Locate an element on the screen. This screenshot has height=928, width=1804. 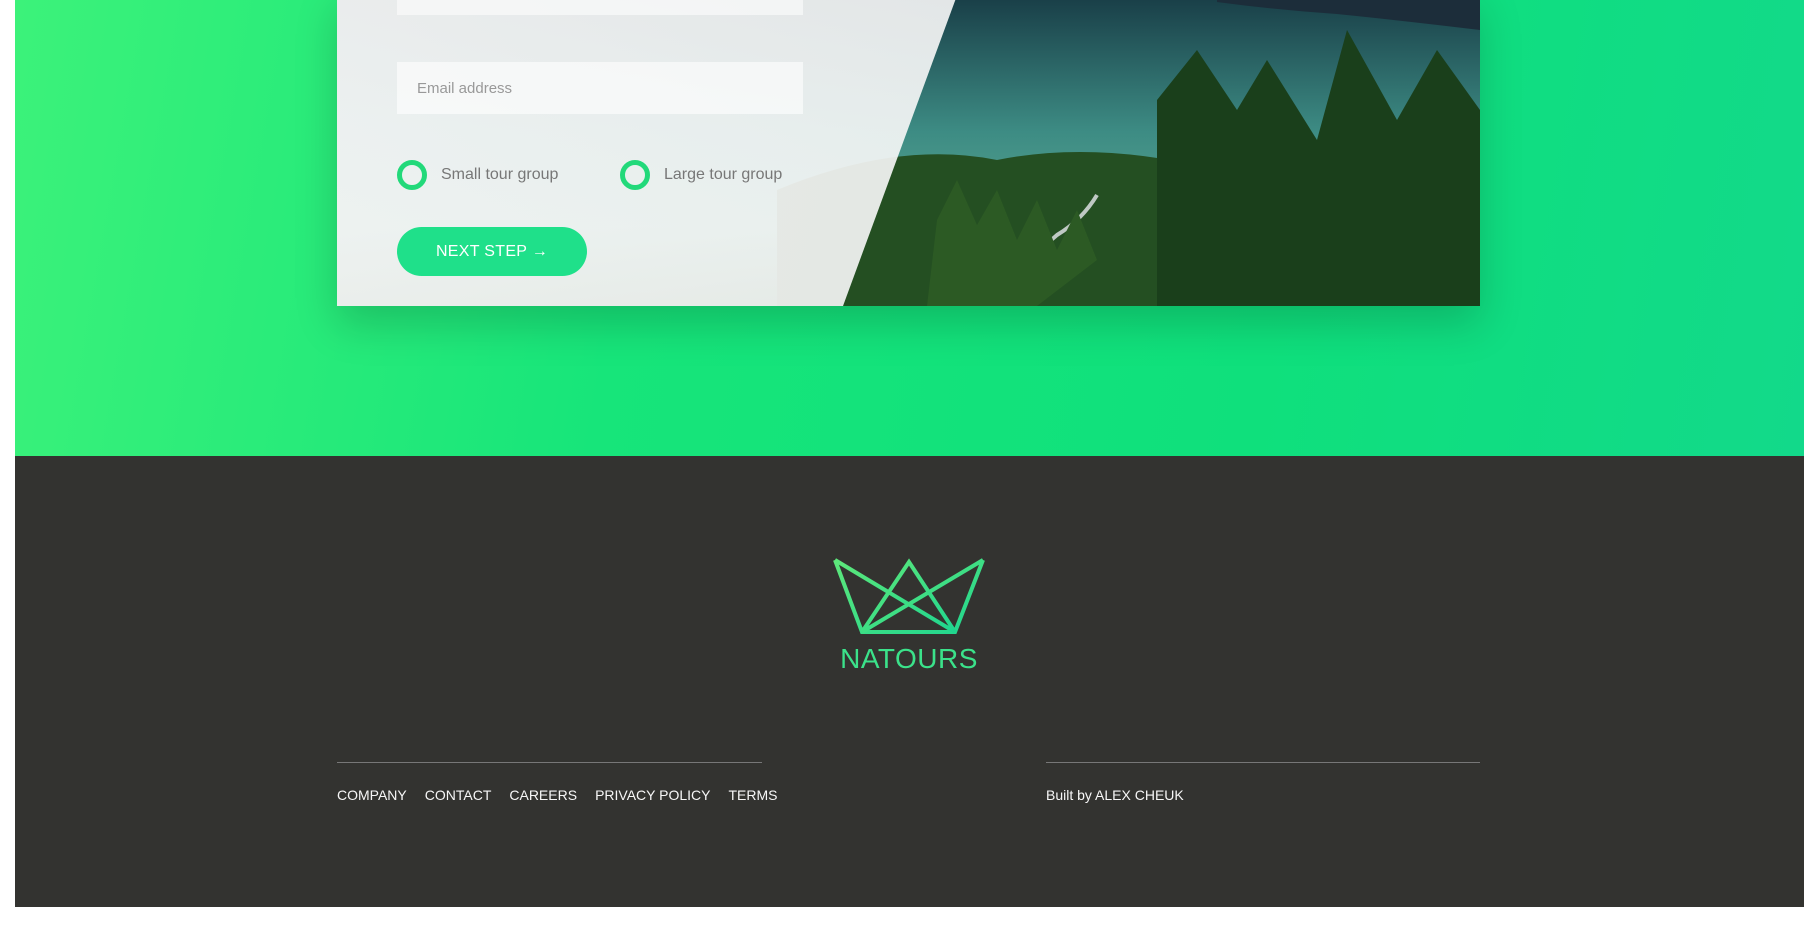
large-tour-radio: Large tour group is located at coordinates (701, 175).